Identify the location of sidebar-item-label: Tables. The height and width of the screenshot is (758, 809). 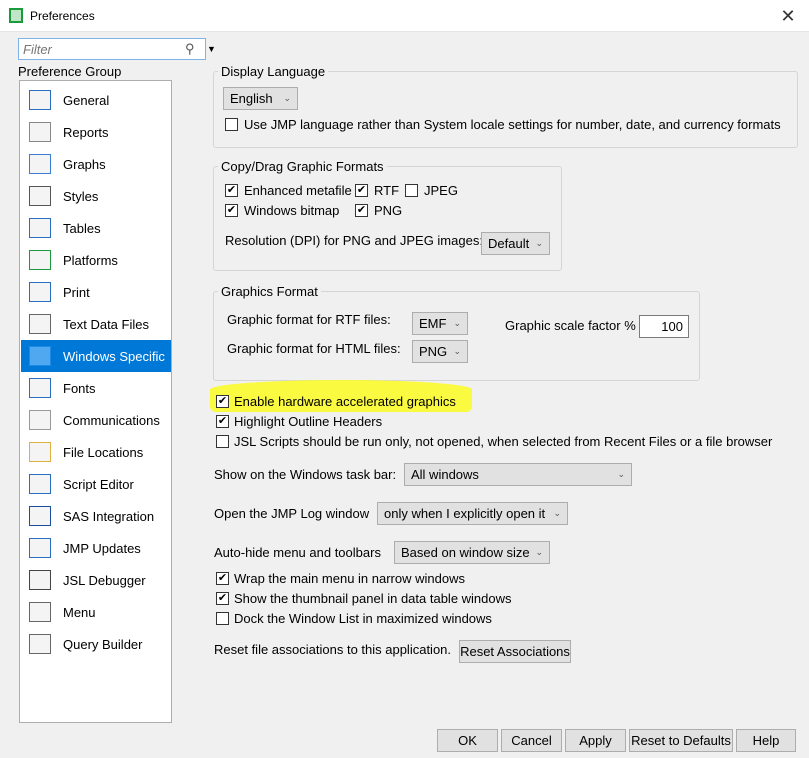
(82, 228).